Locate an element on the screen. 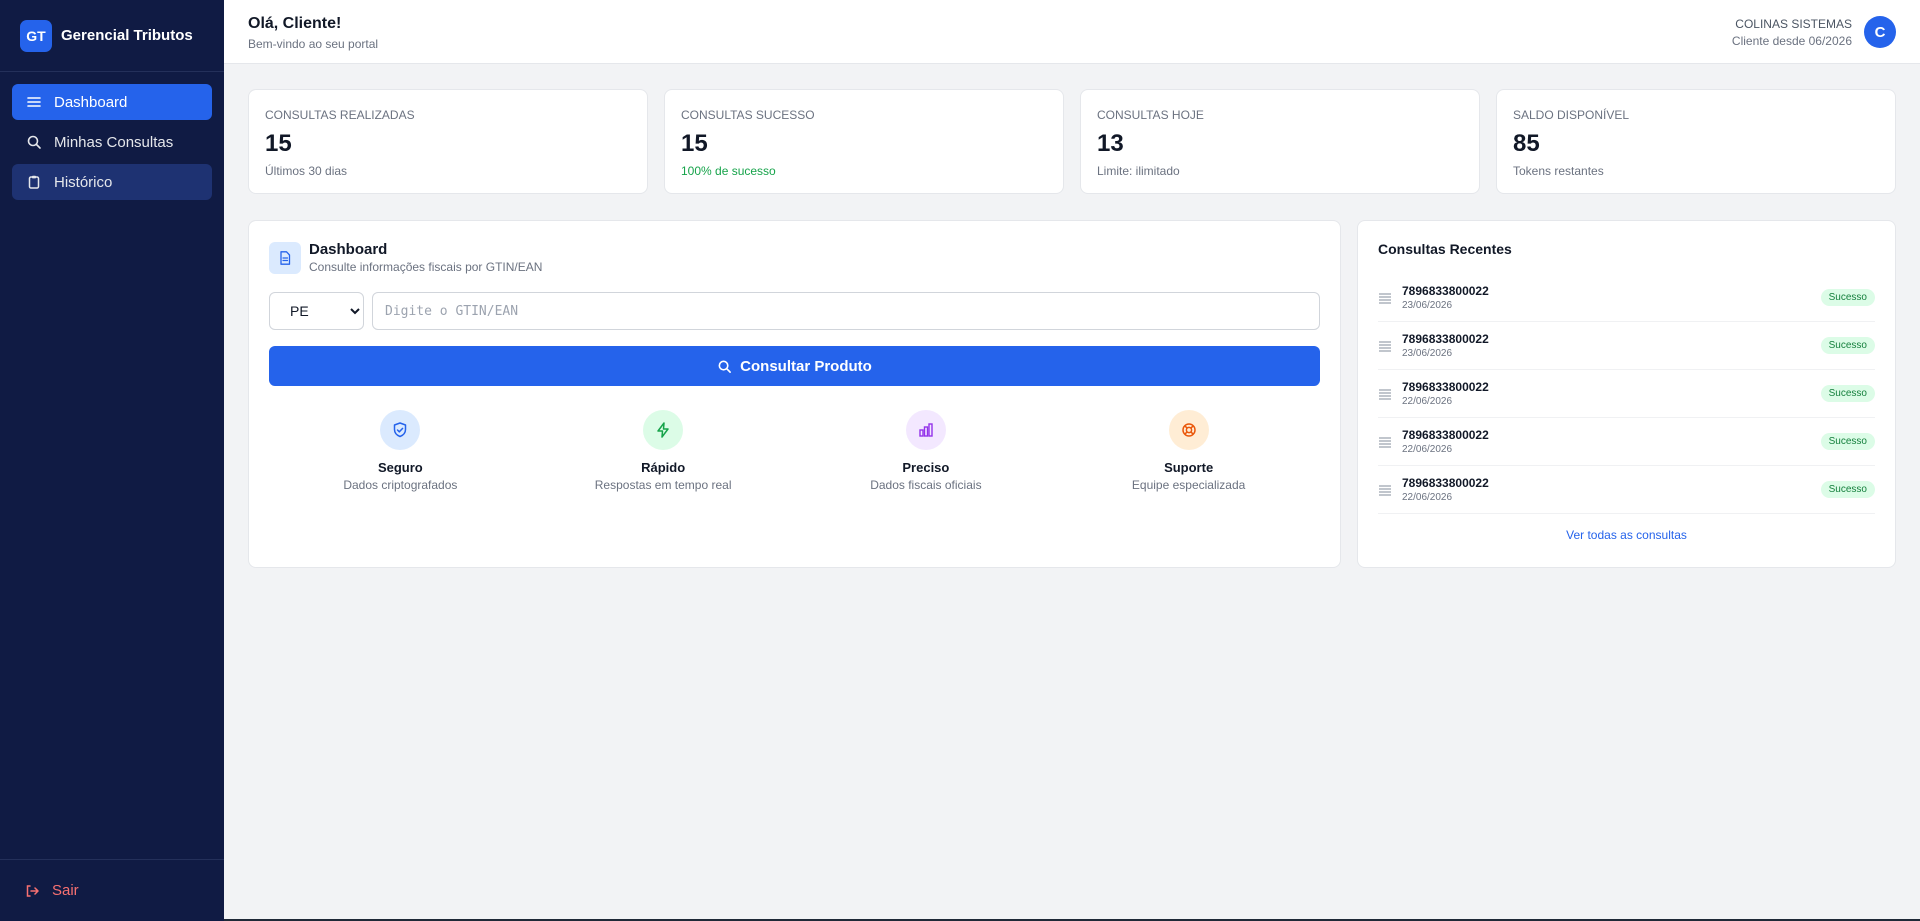 This screenshot has width=1920, height=921. feature-rapido: Rápido Respostas em tempo real is located at coordinates (663, 451).